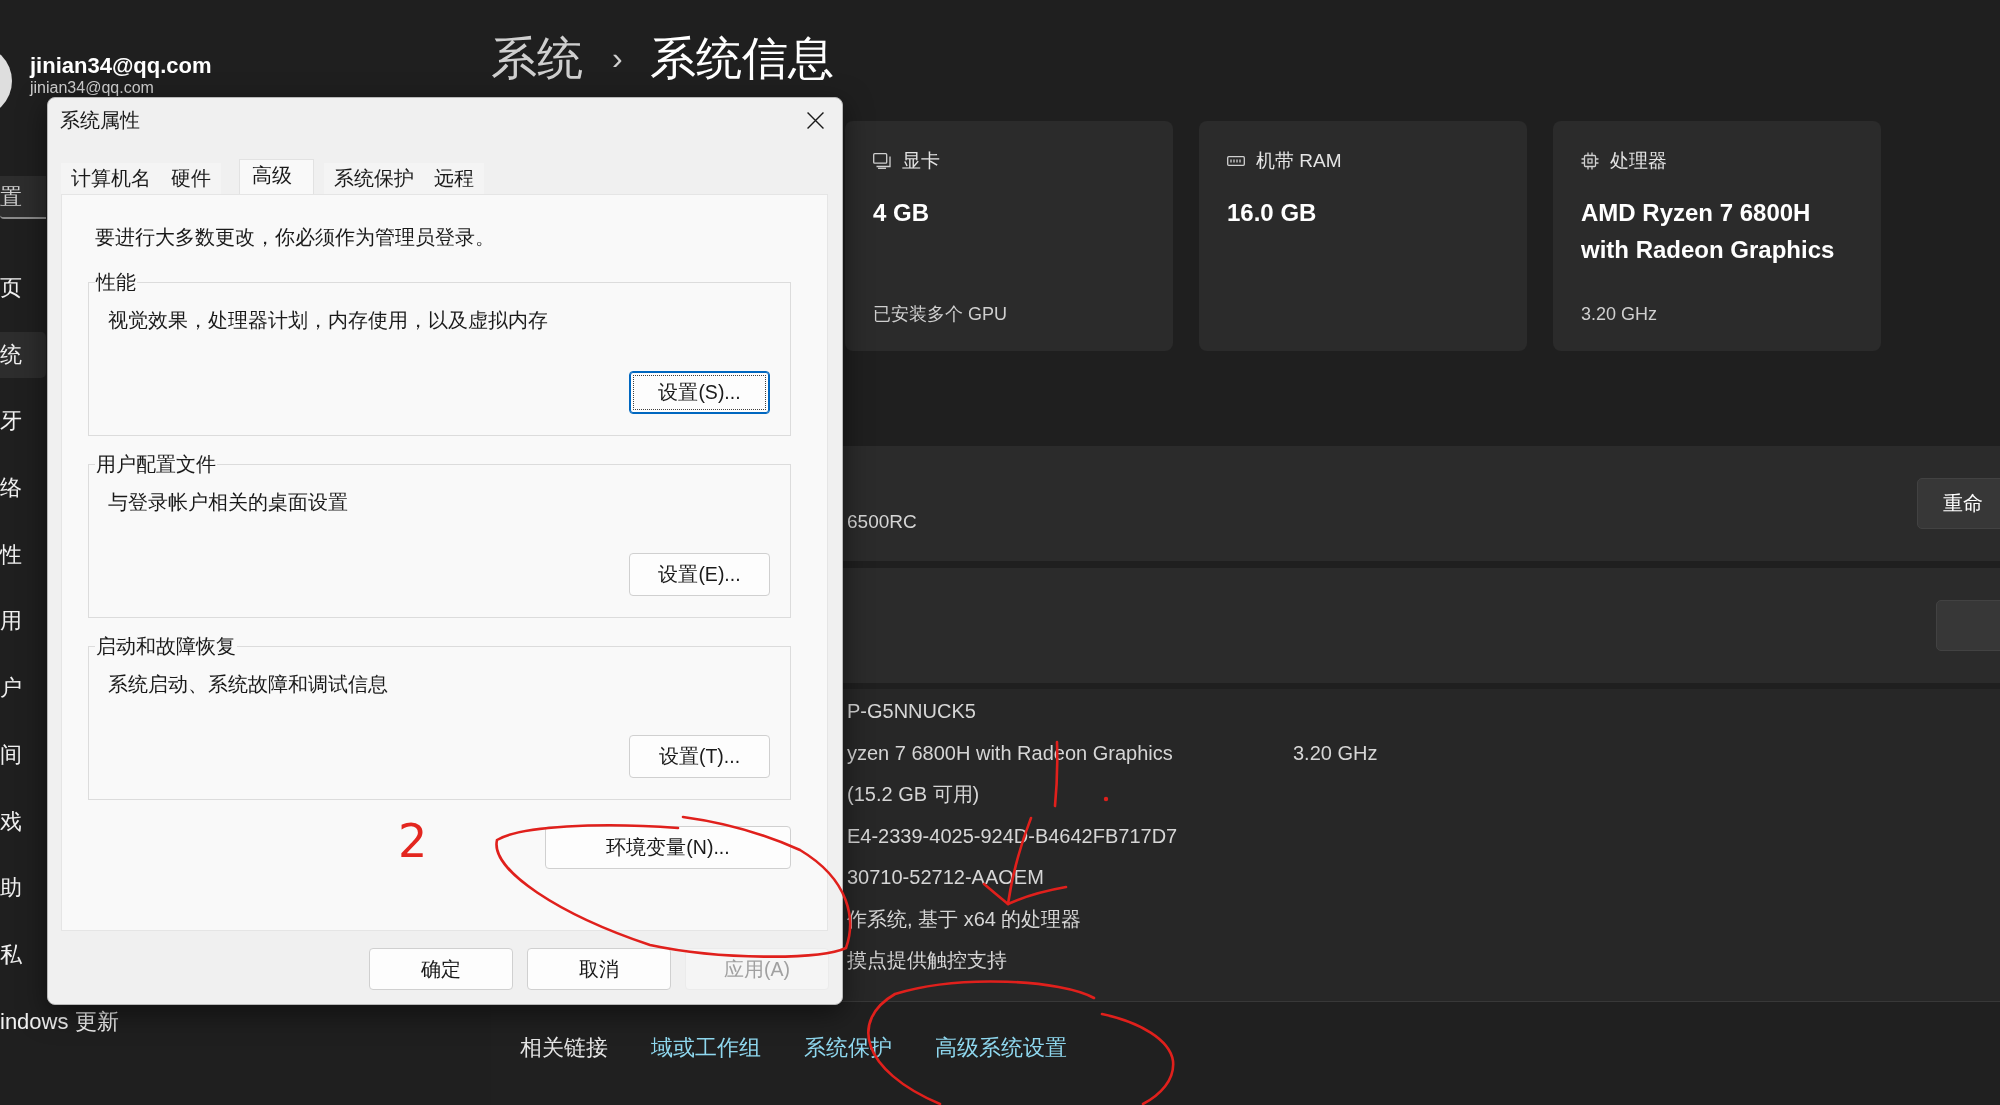  I want to click on card-detail: 已安装多个 GPU, so click(940, 314).